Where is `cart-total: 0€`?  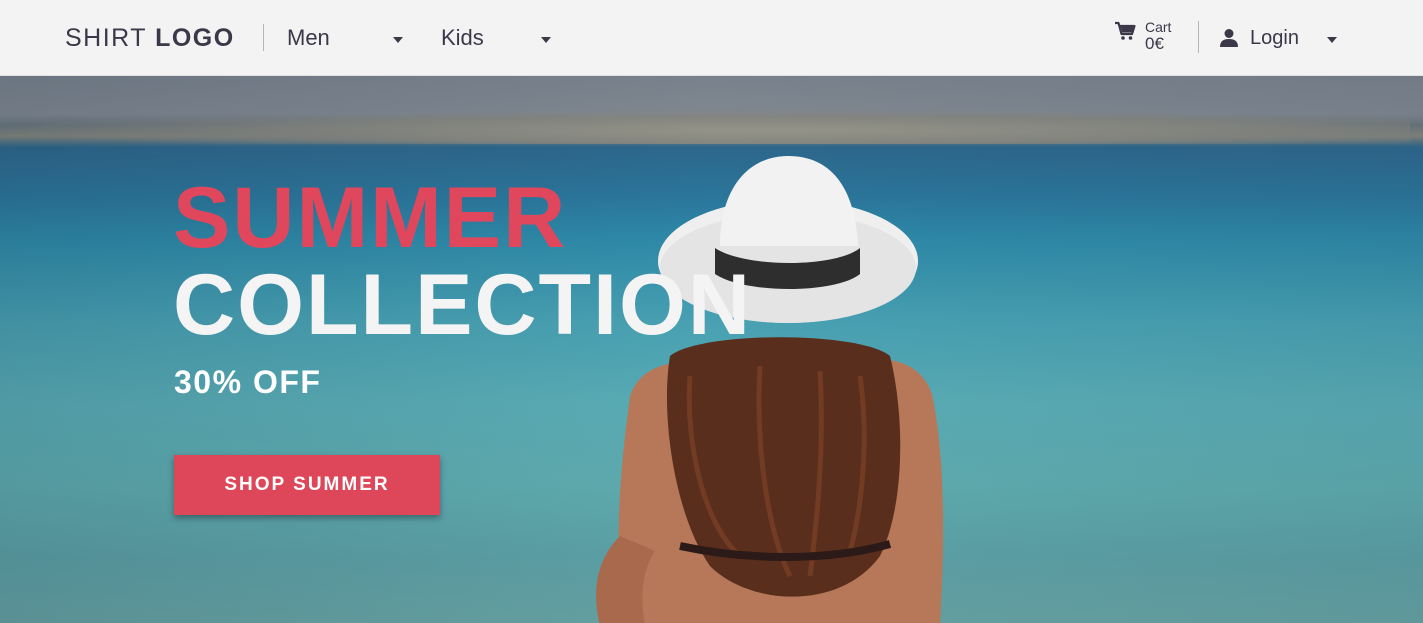
cart-total: 0€ is located at coordinates (1154, 43).